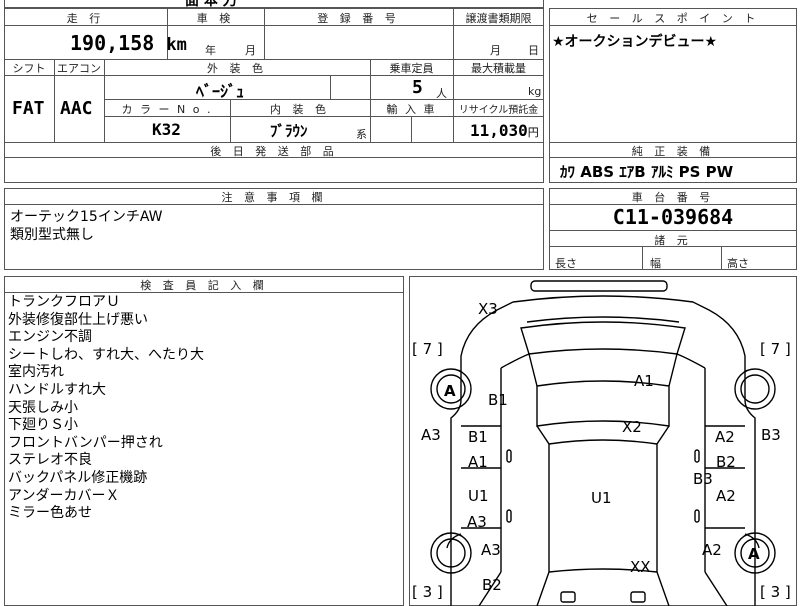 This screenshot has width=800, height=606. What do you see at coordinates (632, 427) in the screenshot?
I see `mark-roof-mid: X2` at bounding box center [632, 427].